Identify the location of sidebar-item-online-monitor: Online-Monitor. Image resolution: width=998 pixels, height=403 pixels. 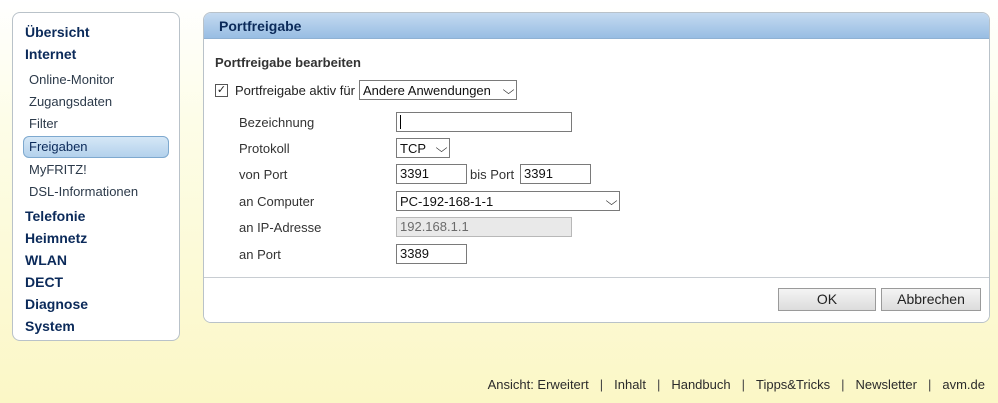
(96, 80).